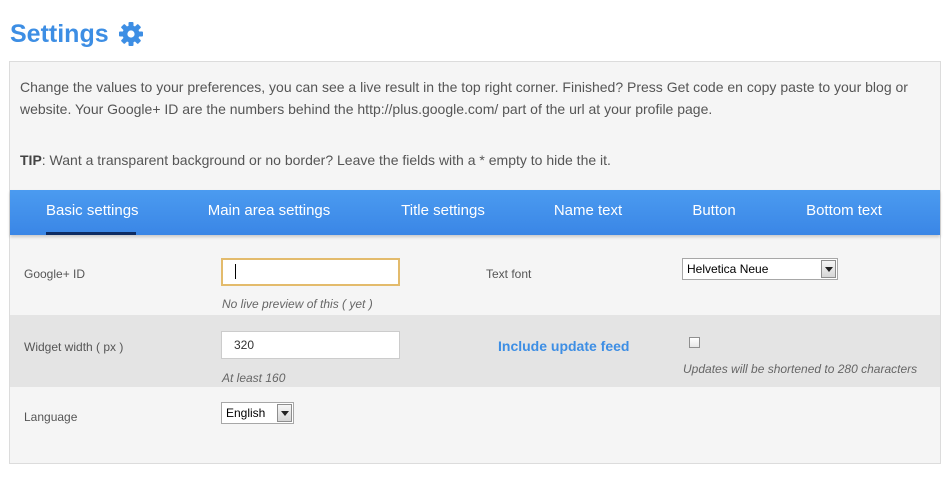  I want to click on google-id-hint: No live preview of this ( yet ), so click(297, 304).